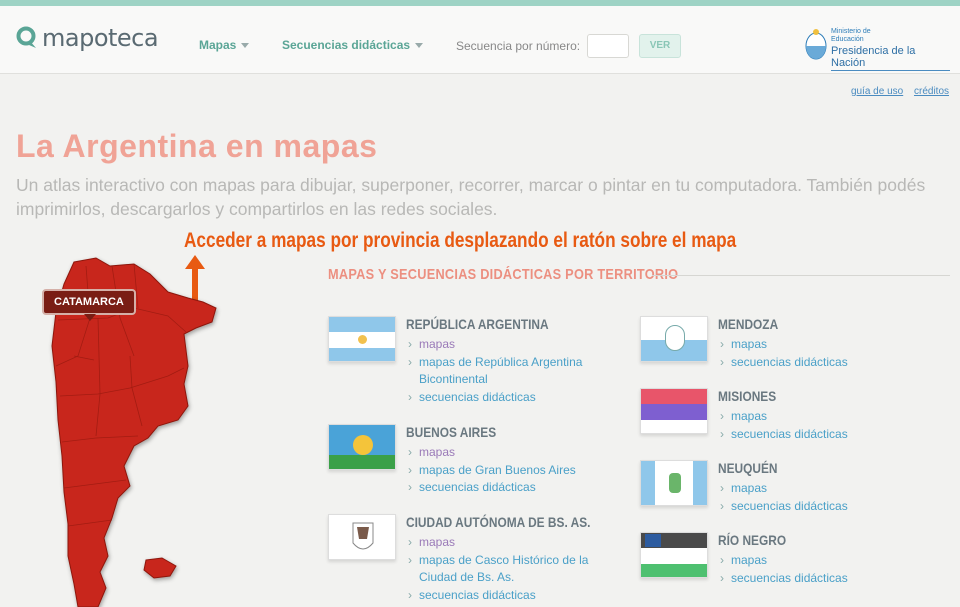 This screenshot has width=960, height=607. Describe the element at coordinates (362, 339) in the screenshot. I see `flag-argentina-icon` at that location.